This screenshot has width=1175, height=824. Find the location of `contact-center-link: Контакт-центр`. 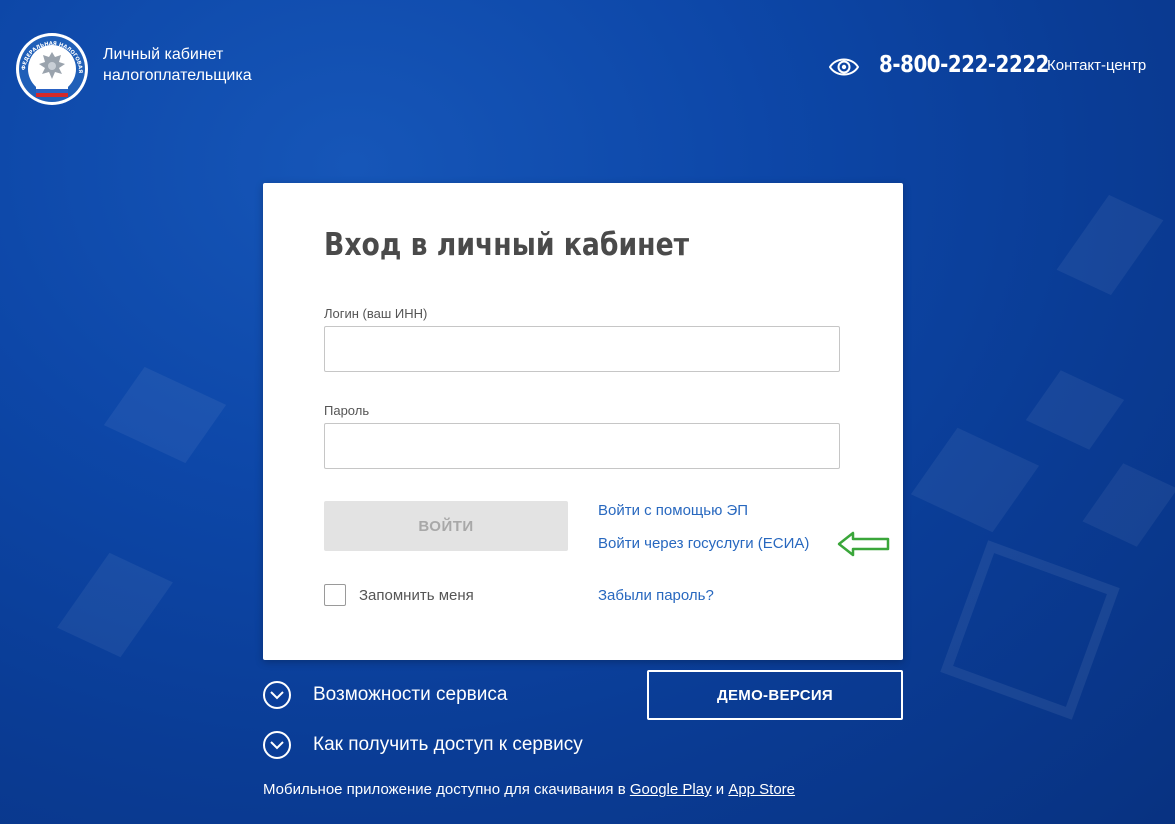

contact-center-link: Контакт-центр is located at coordinates (1096, 65).